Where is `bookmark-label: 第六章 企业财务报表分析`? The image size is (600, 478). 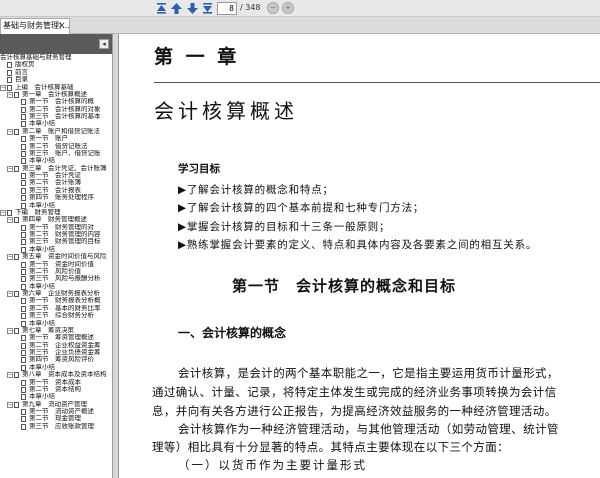
bookmark-label: 第六章 企业财务报表分析 is located at coordinates (61, 293).